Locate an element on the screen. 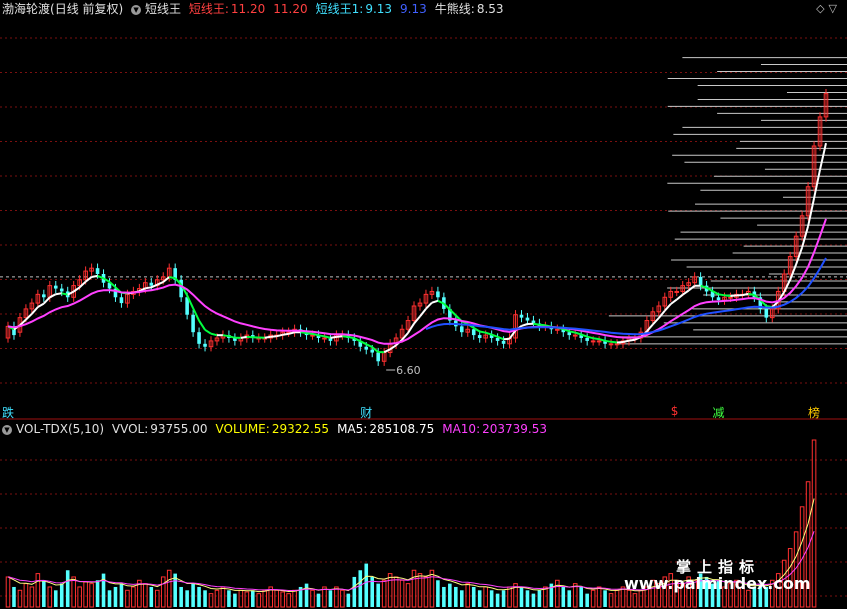 The image size is (847, 609). vol-label-2: MA5: is located at coordinates (352, 429).